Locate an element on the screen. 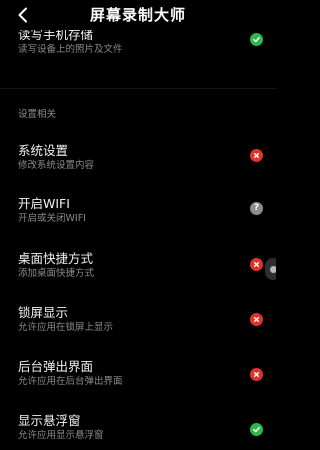 The image size is (320, 450). permission-subtitle: 添加桌面快捷方式 is located at coordinates (56, 273).